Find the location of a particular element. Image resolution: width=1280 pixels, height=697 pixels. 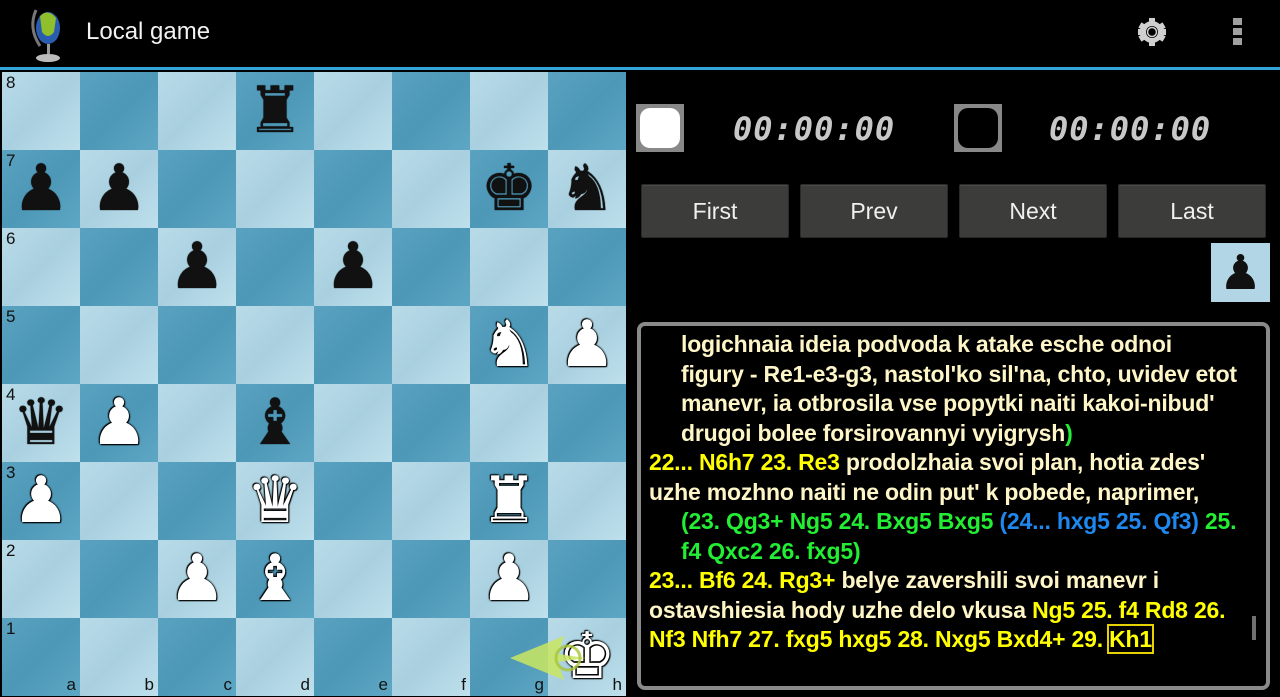

white-knight-icon: ♞ is located at coordinates (509, 345).